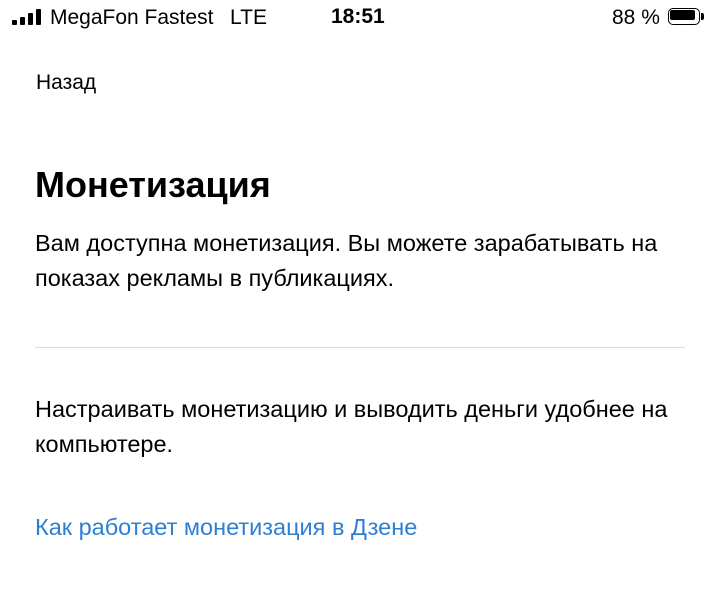  What do you see at coordinates (682, 15) in the screenshot?
I see `battery-level` at bounding box center [682, 15].